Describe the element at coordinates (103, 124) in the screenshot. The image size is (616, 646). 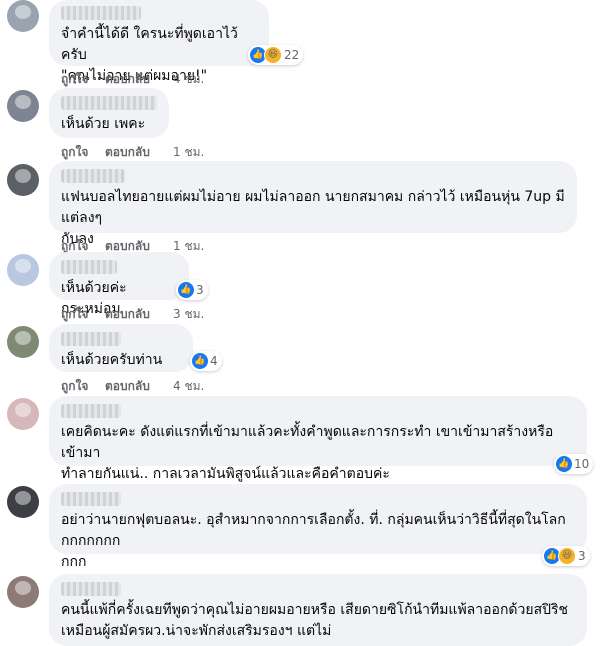
I see `comment-text: เห็นด้วย เพคะ` at that location.